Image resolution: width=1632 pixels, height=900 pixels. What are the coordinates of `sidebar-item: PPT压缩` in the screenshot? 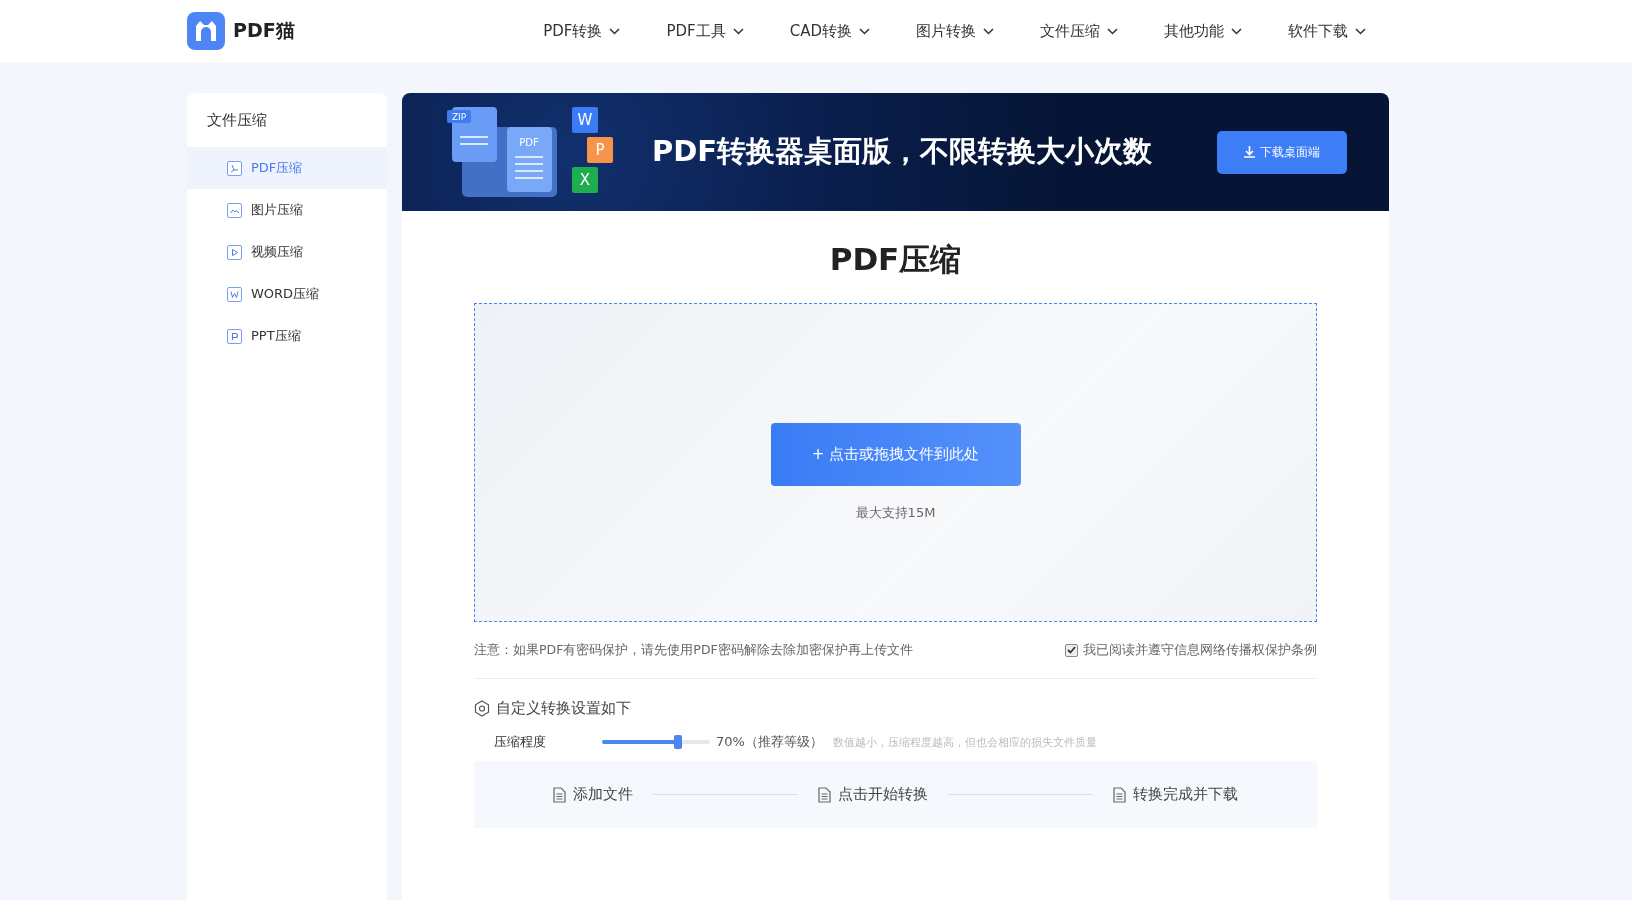 It's located at (287, 336).